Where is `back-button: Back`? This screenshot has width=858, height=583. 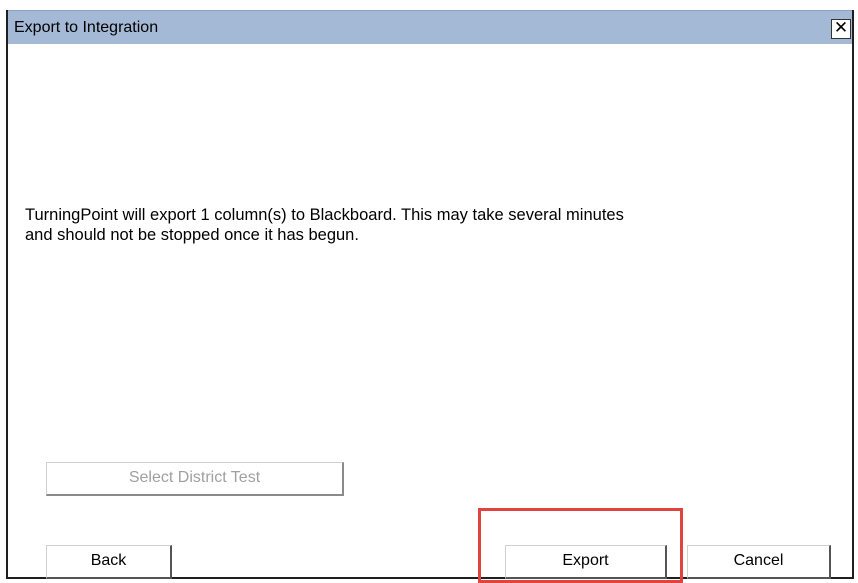 back-button: Back is located at coordinates (109, 562).